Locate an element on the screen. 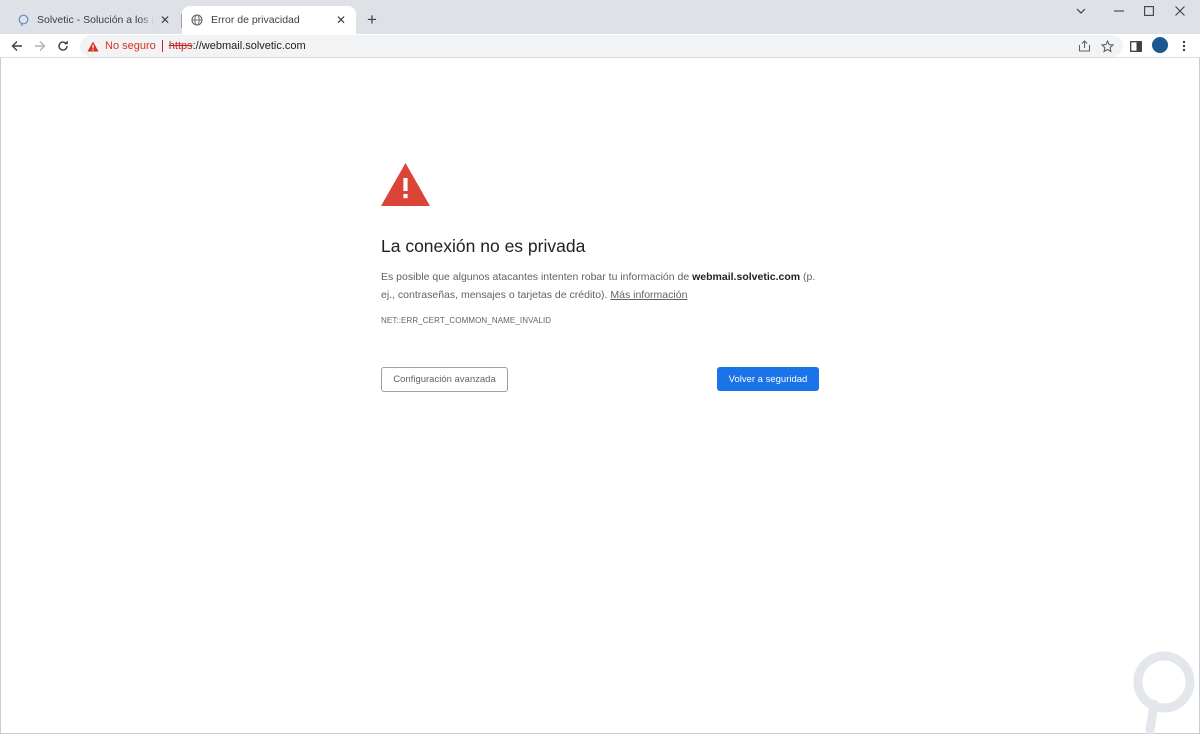  toolbar: No seguro https ://webmail.solvetic.com is located at coordinates (600, 46).